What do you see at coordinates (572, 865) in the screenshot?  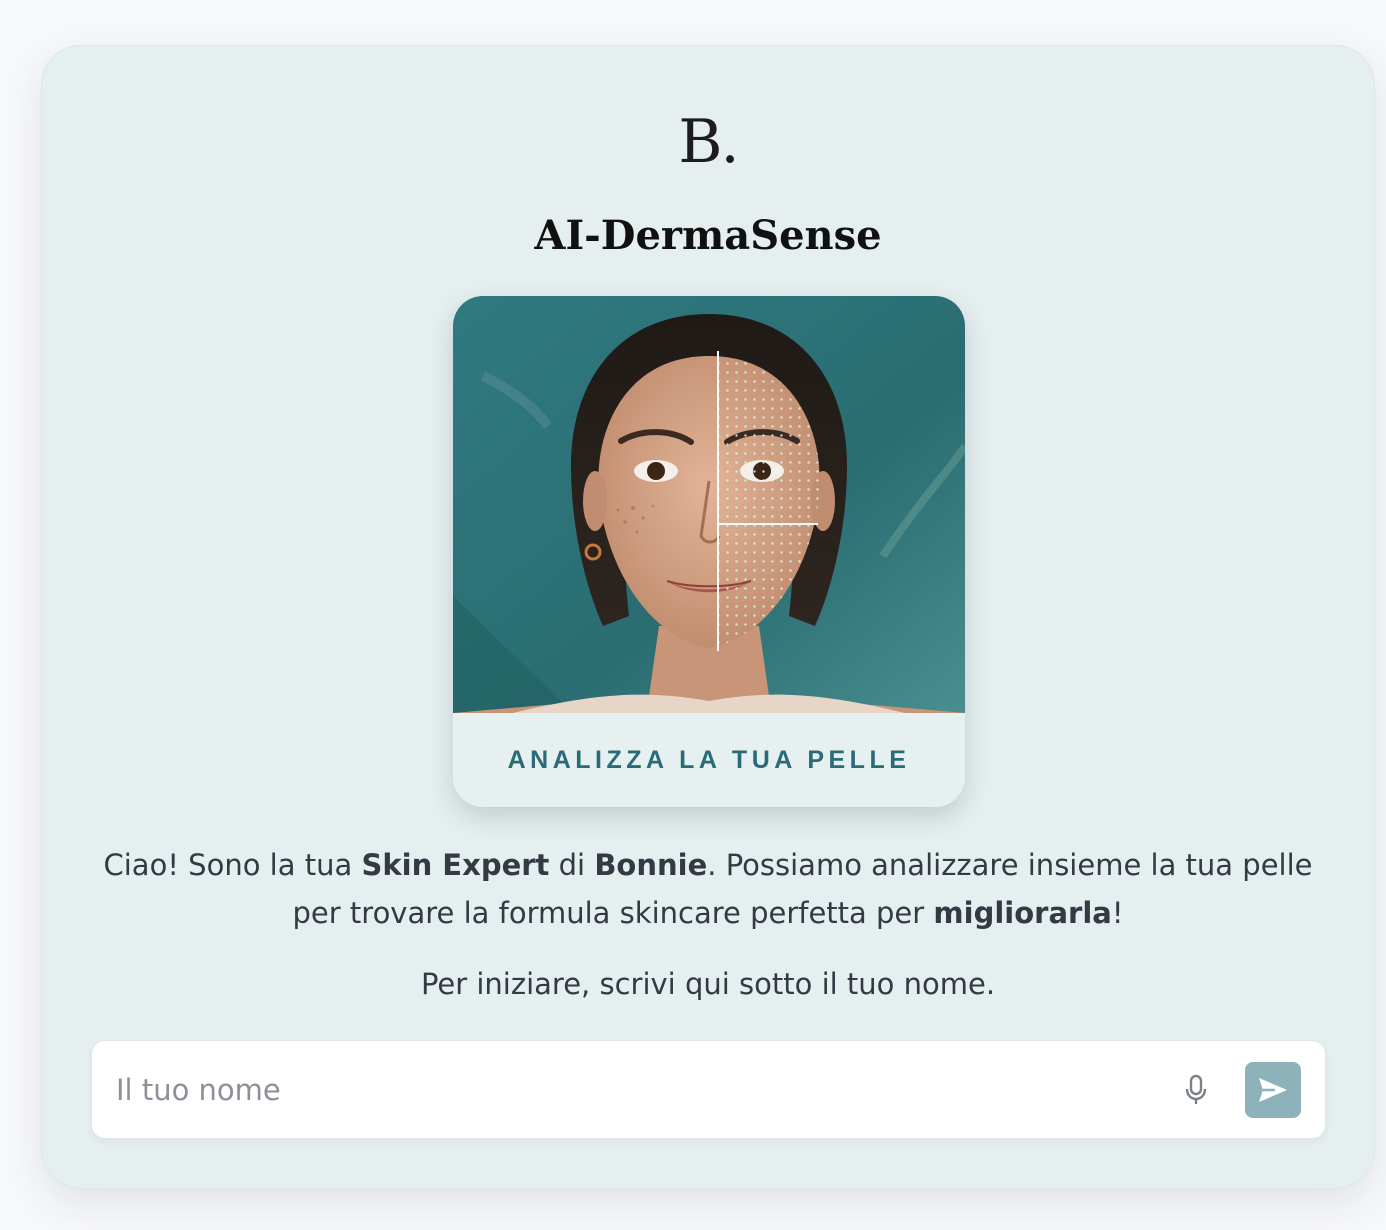 I see `intro-text-2: di` at bounding box center [572, 865].